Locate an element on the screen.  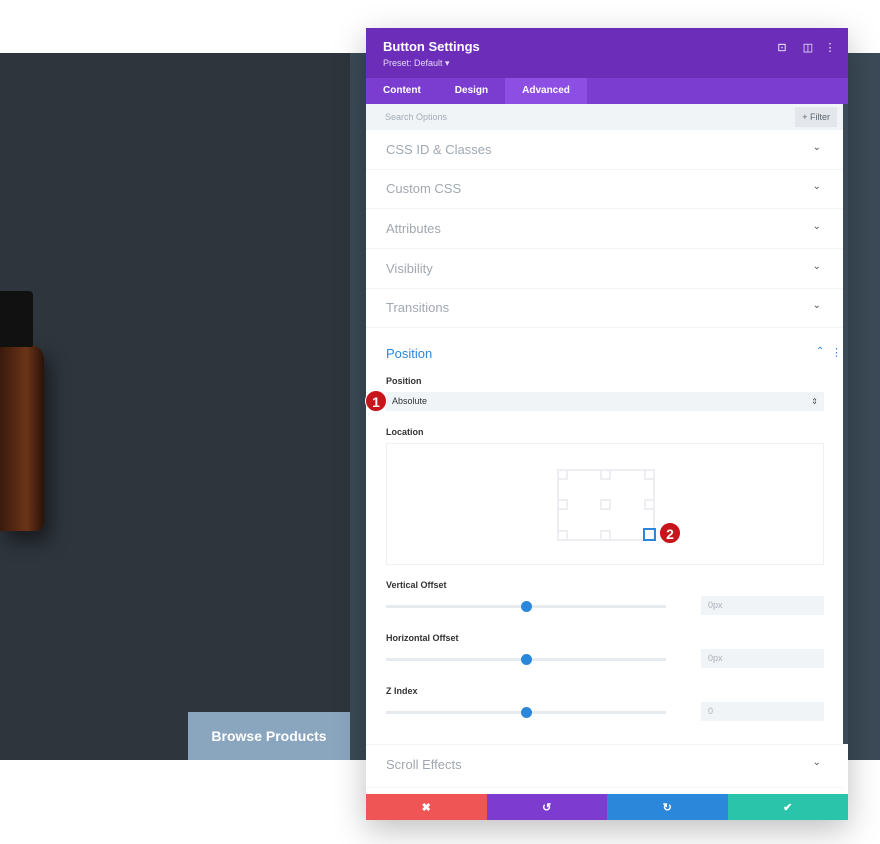
vertical-offset-input: 0px is located at coordinates (762, 605).